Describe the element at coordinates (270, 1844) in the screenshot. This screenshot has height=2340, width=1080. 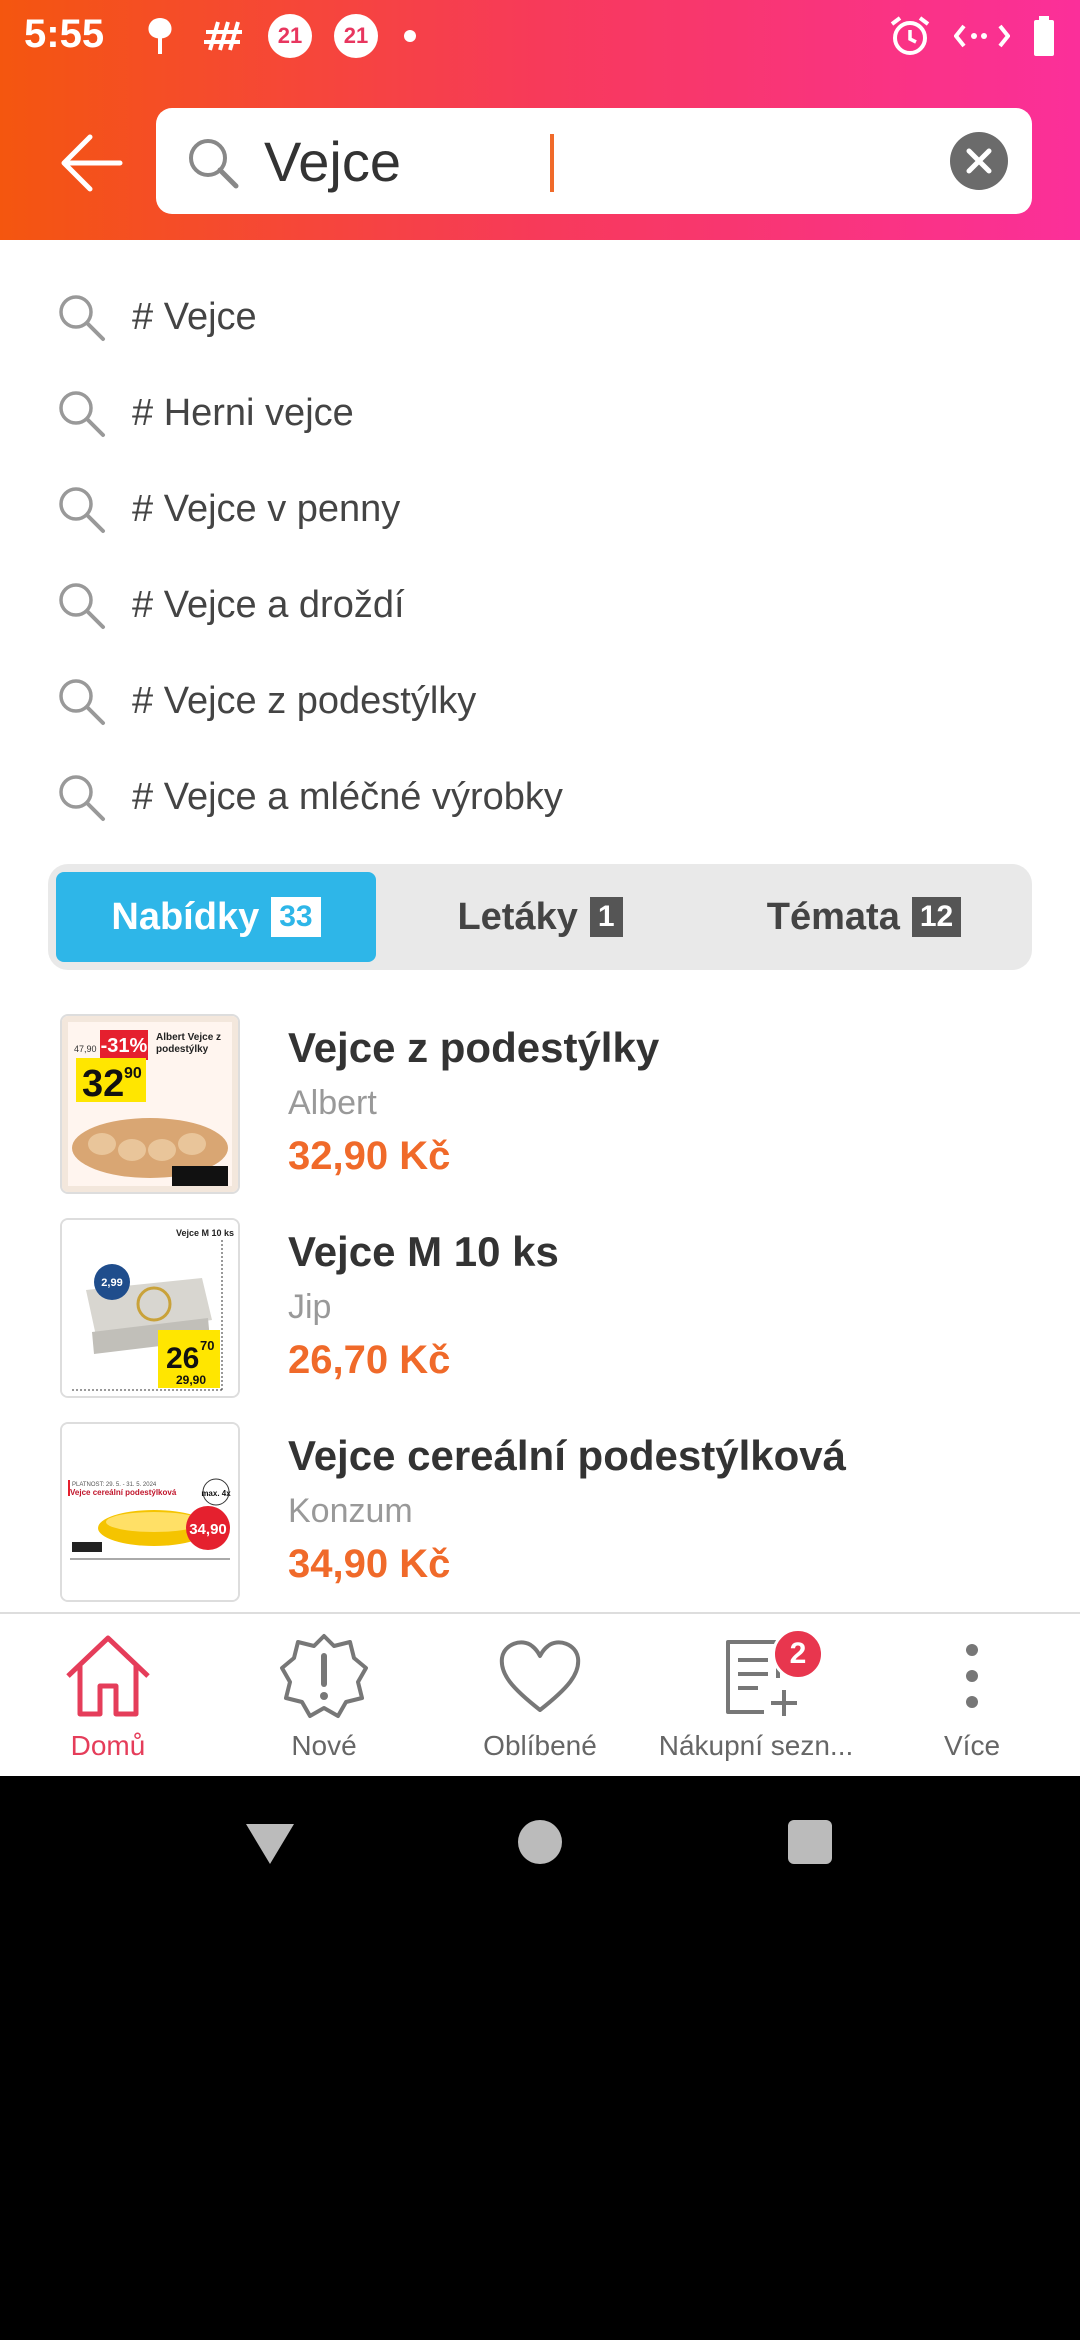
I see `system-back-icon` at that location.